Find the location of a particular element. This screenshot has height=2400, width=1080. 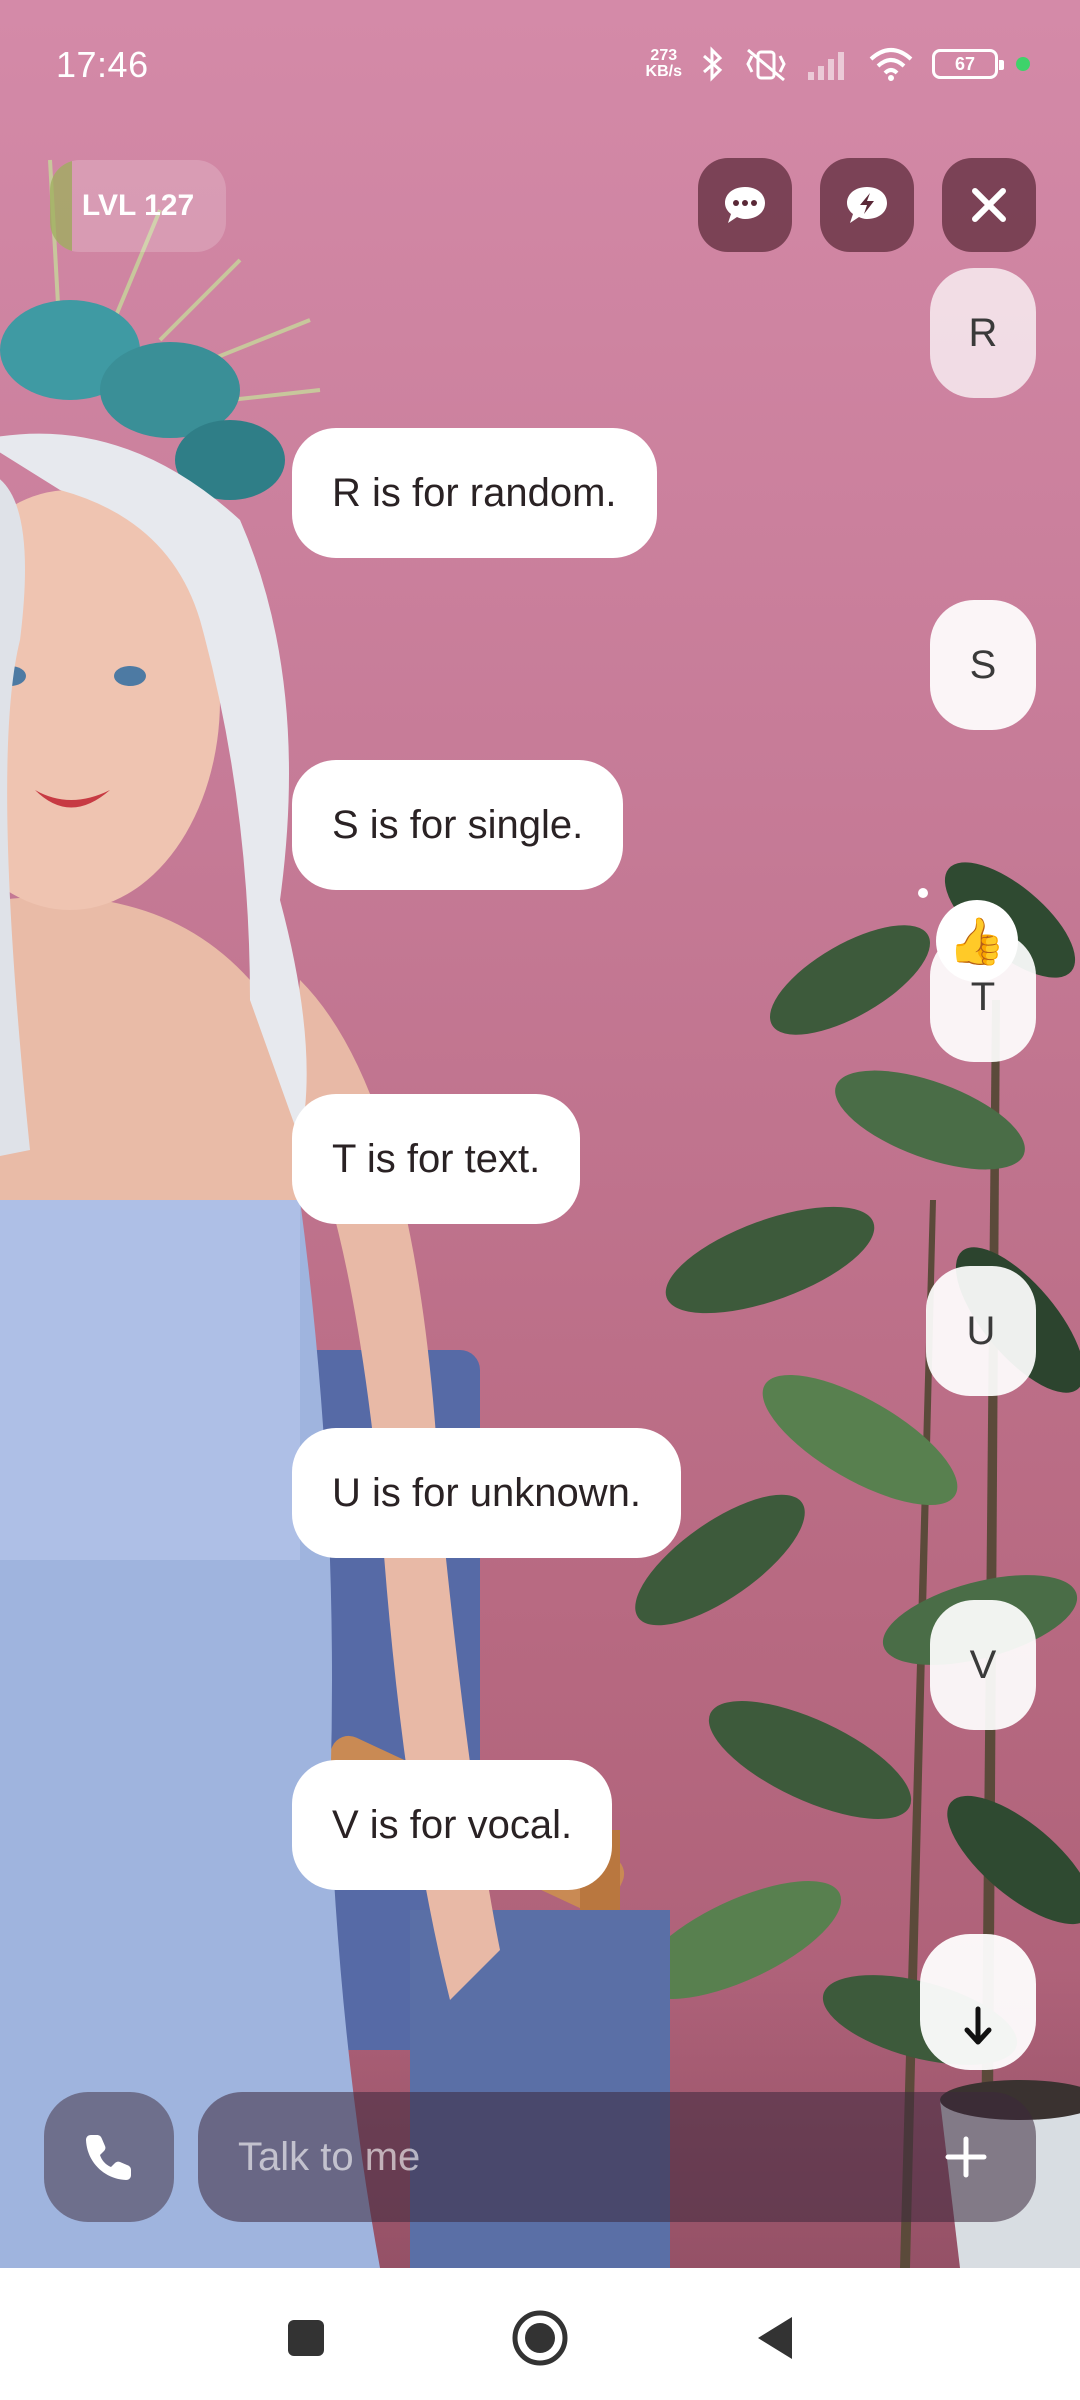

battery-level: 67 is located at coordinates (965, 63).